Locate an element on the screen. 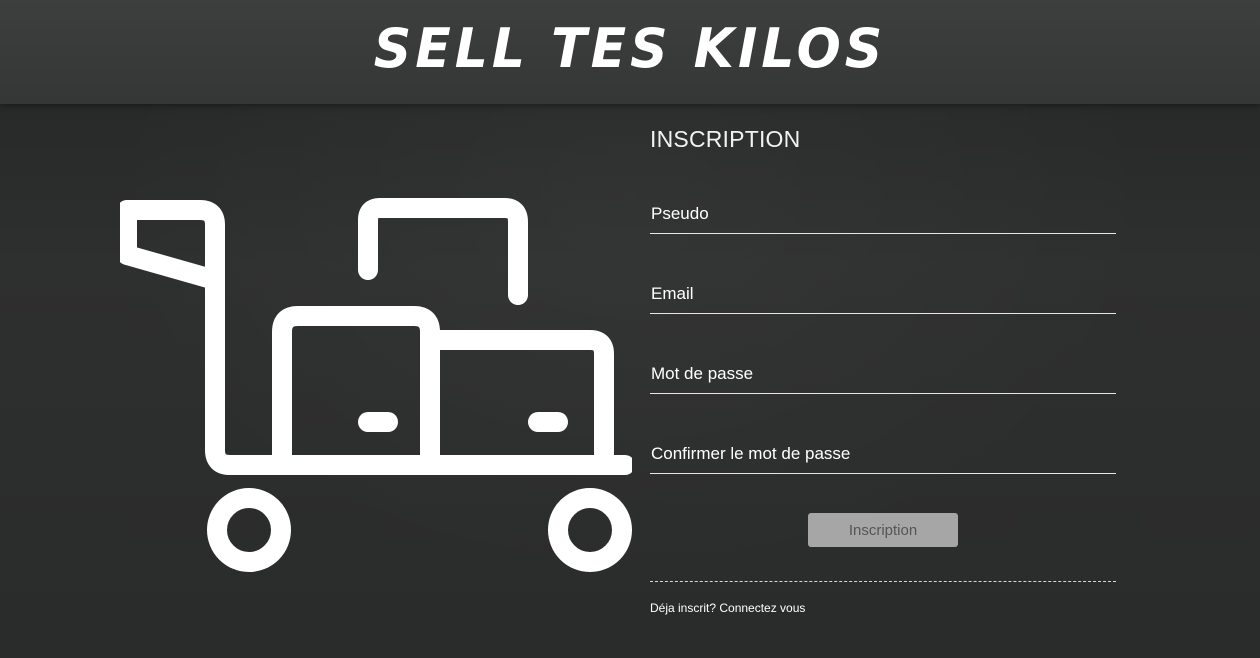  password-input is located at coordinates (884, 374).